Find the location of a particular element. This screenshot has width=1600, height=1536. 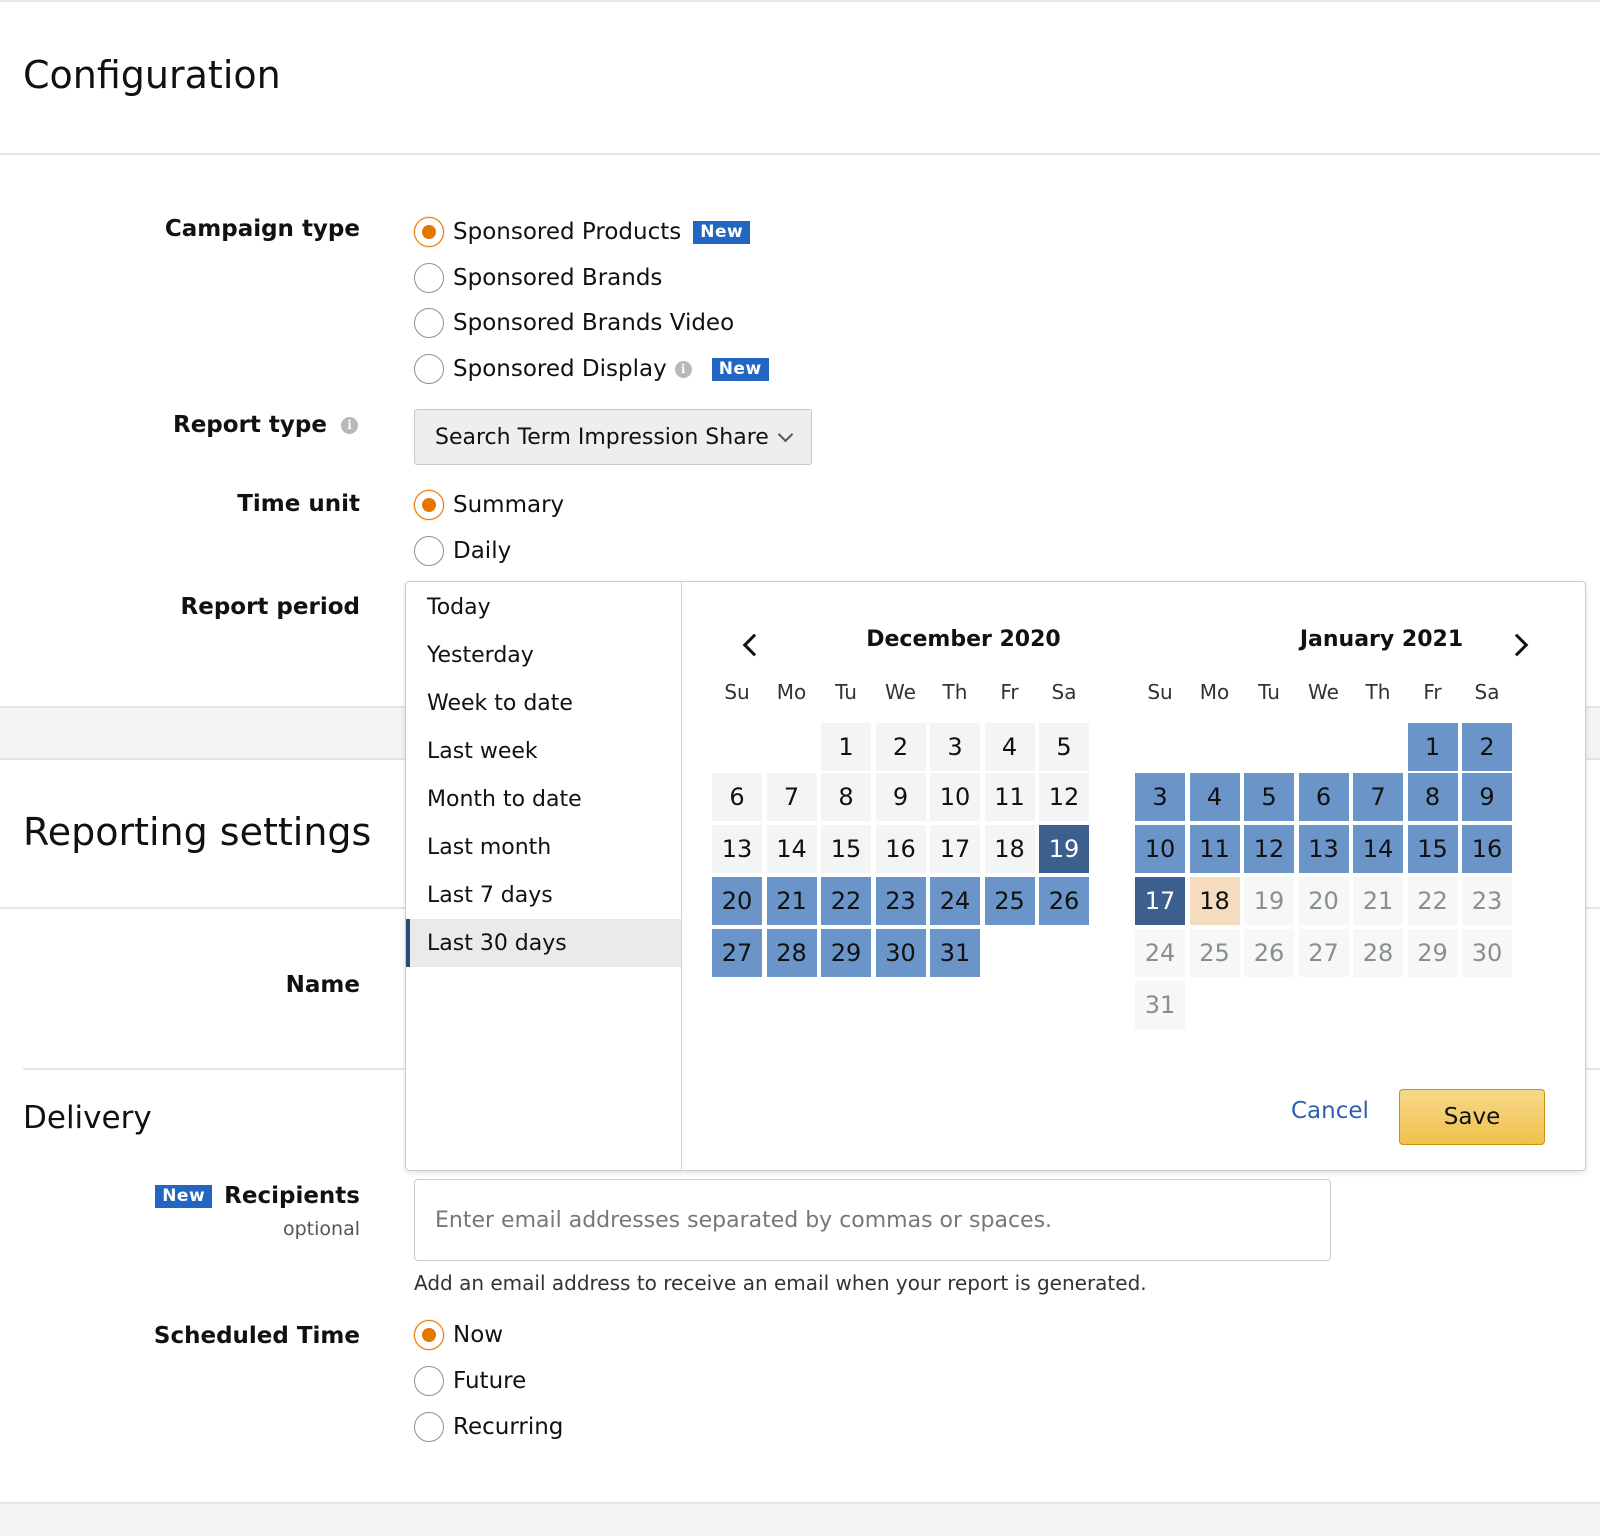

radio-daily: Daily is located at coordinates (462, 551).